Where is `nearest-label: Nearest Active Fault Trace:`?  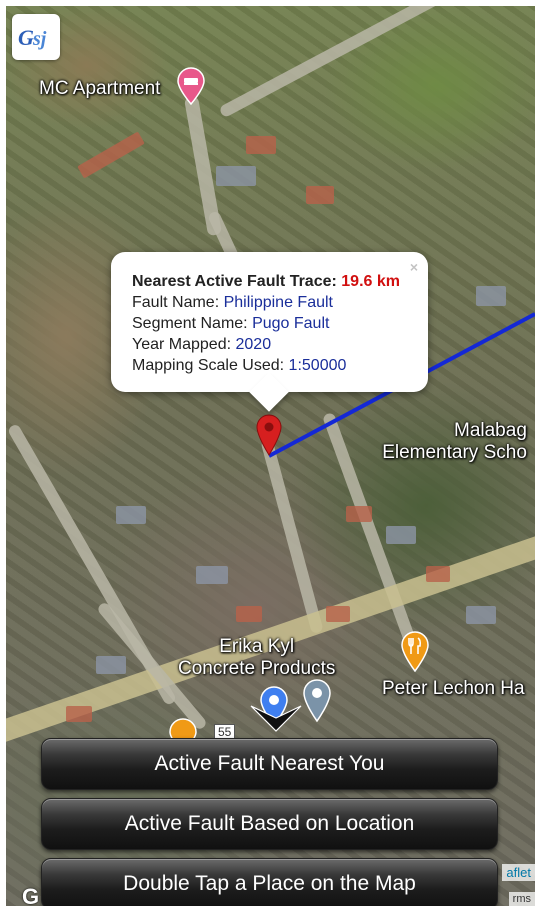
nearest-label: Nearest Active Fault Trace: is located at coordinates (234, 281).